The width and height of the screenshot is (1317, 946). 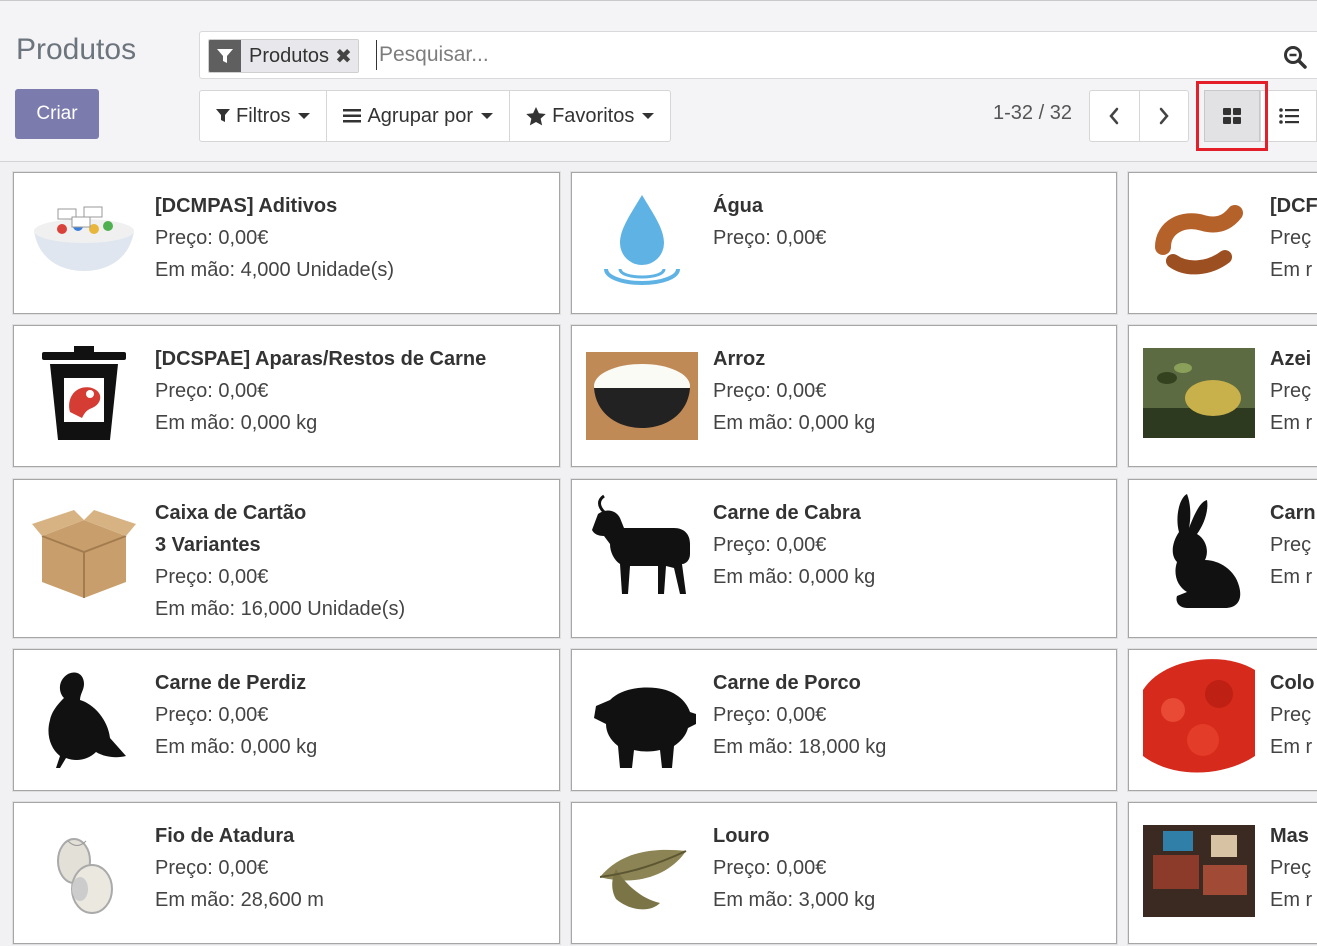 What do you see at coordinates (239, 900) in the screenshot?
I see `product-stock: Em mão: 28,600 m` at bounding box center [239, 900].